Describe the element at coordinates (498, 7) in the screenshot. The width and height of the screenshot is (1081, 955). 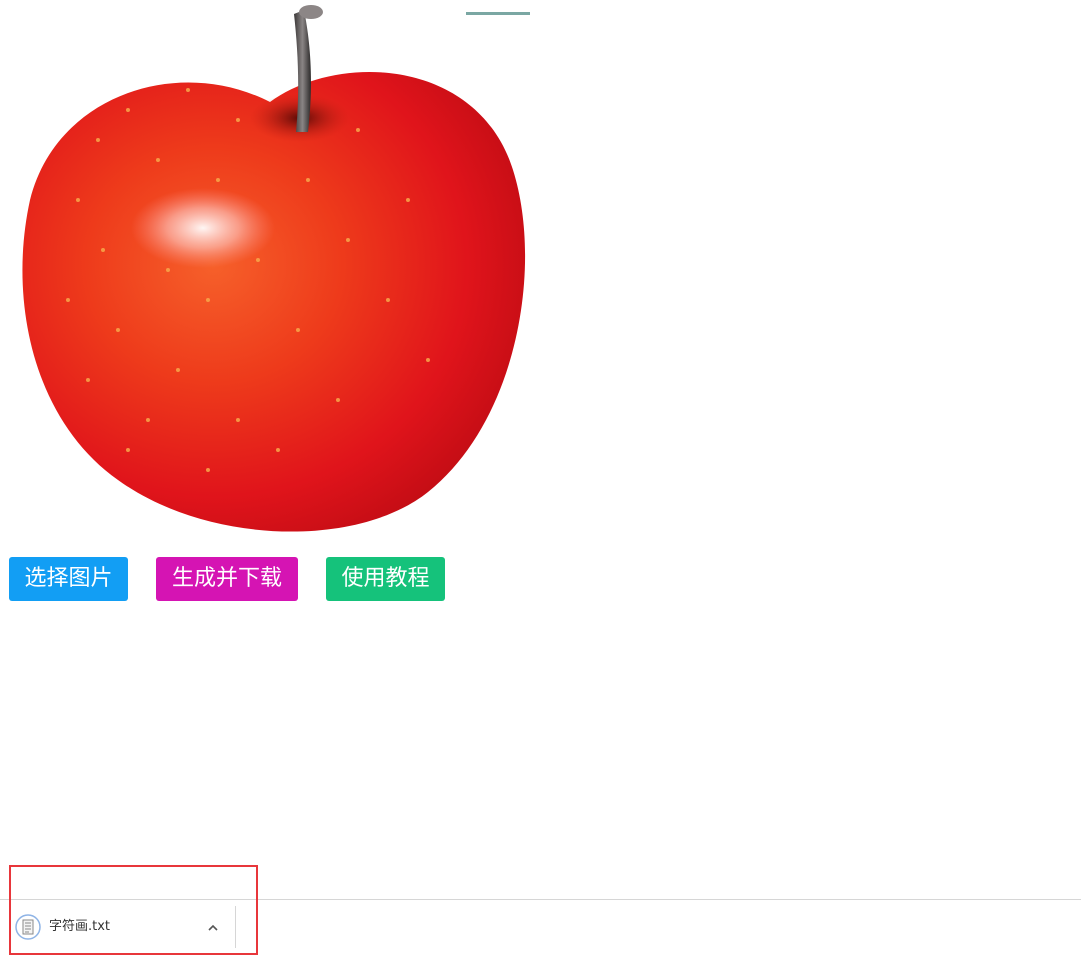
I see `watermark` at that location.